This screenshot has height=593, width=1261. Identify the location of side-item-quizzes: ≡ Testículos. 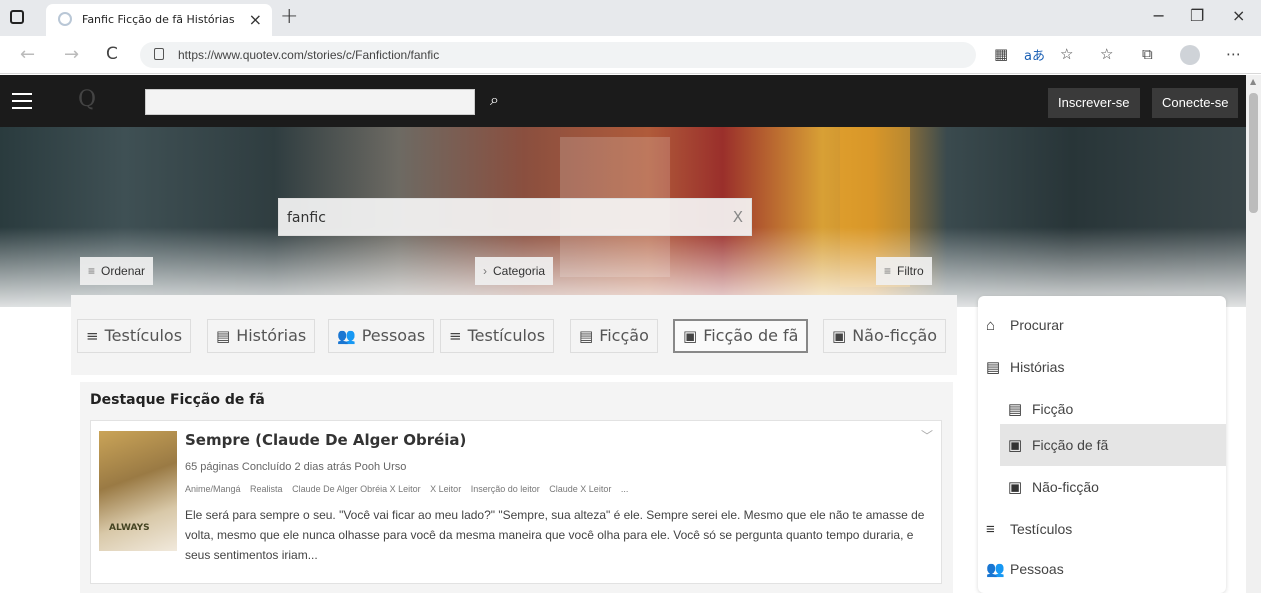
(1102, 529).